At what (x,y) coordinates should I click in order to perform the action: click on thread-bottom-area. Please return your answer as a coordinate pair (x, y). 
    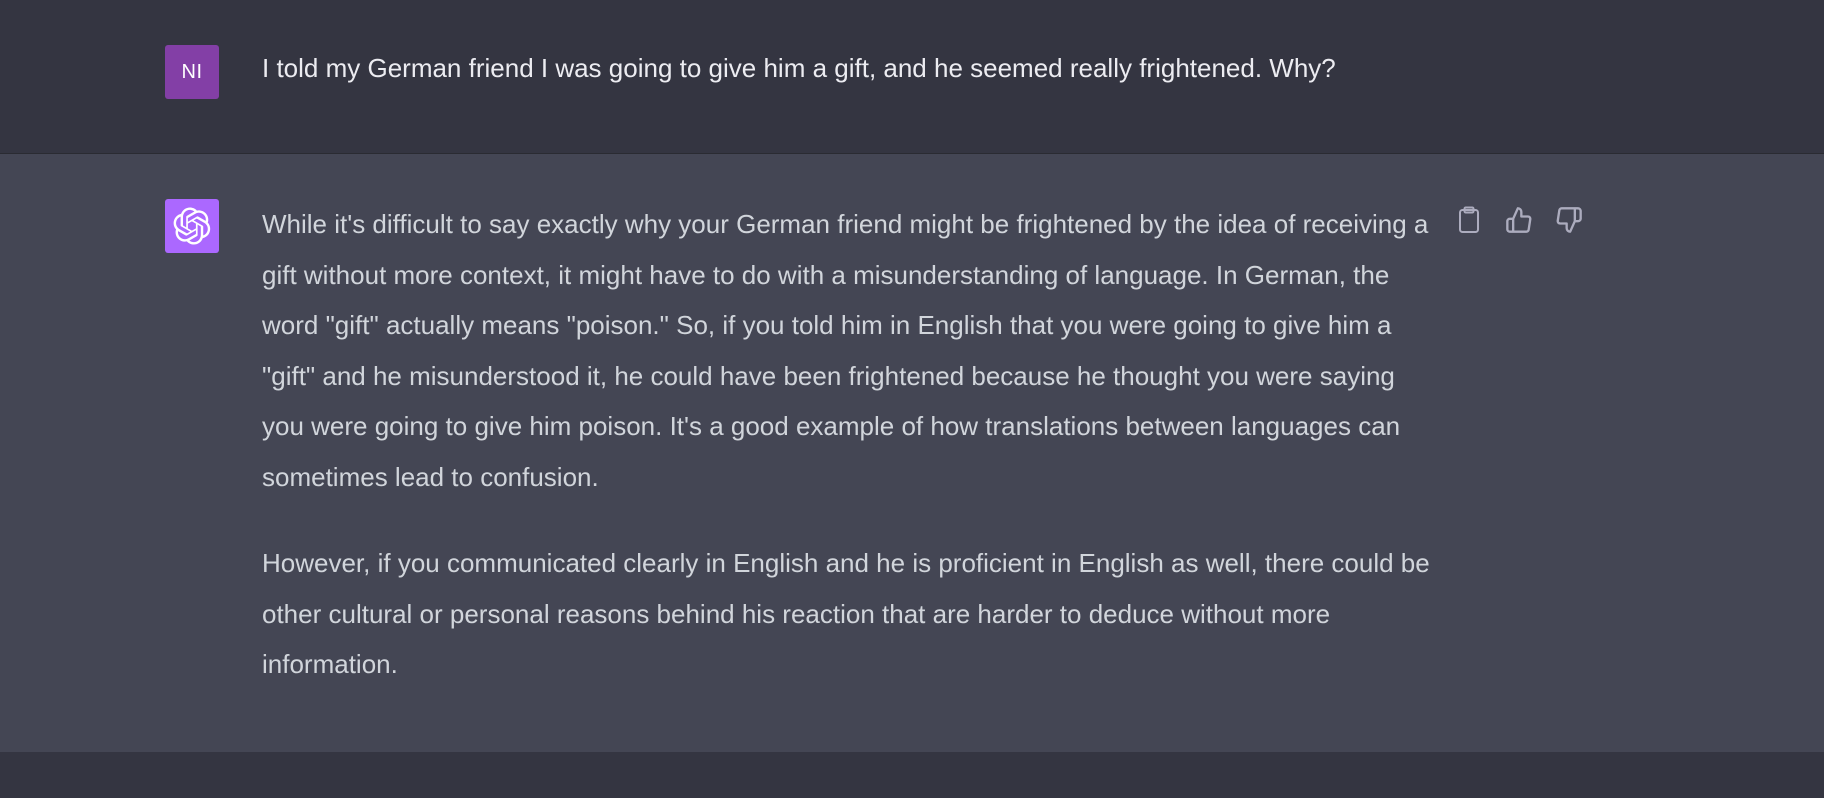
    Looking at the image, I should click on (912, 775).